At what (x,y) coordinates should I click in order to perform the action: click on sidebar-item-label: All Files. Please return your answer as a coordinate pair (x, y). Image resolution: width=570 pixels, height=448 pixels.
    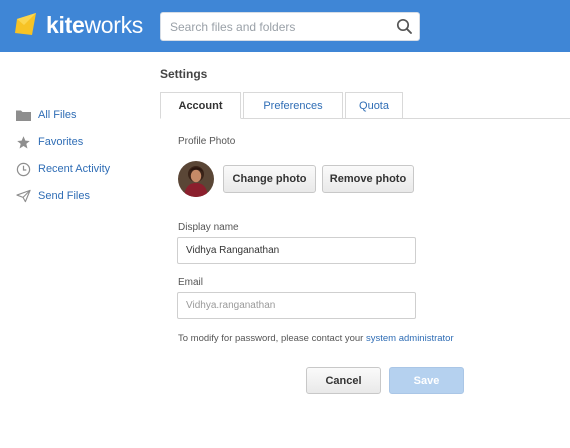
    Looking at the image, I should click on (57, 115).